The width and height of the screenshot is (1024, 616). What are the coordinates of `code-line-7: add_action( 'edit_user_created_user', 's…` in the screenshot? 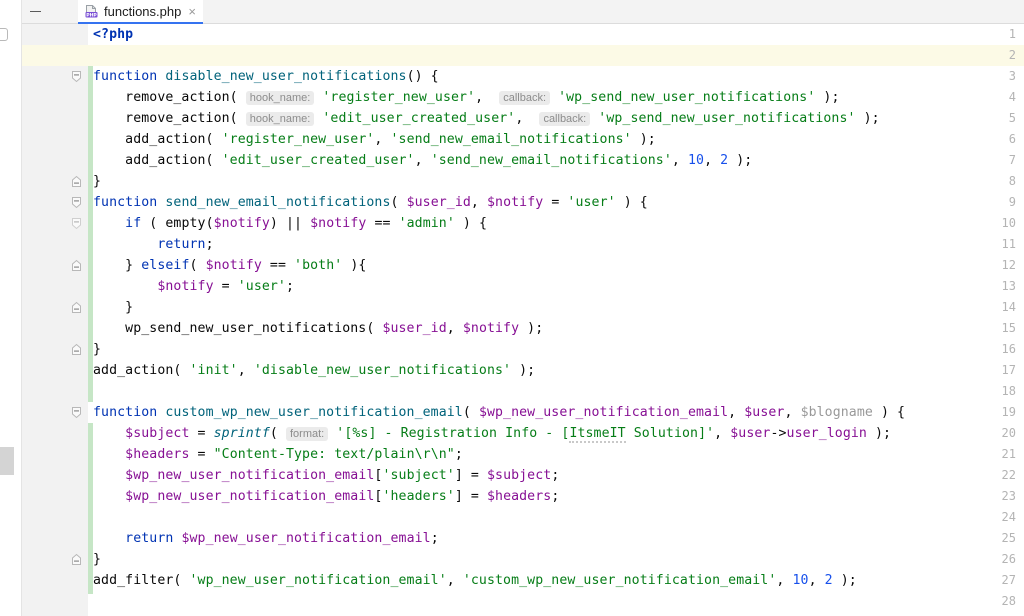 It's located at (423, 160).